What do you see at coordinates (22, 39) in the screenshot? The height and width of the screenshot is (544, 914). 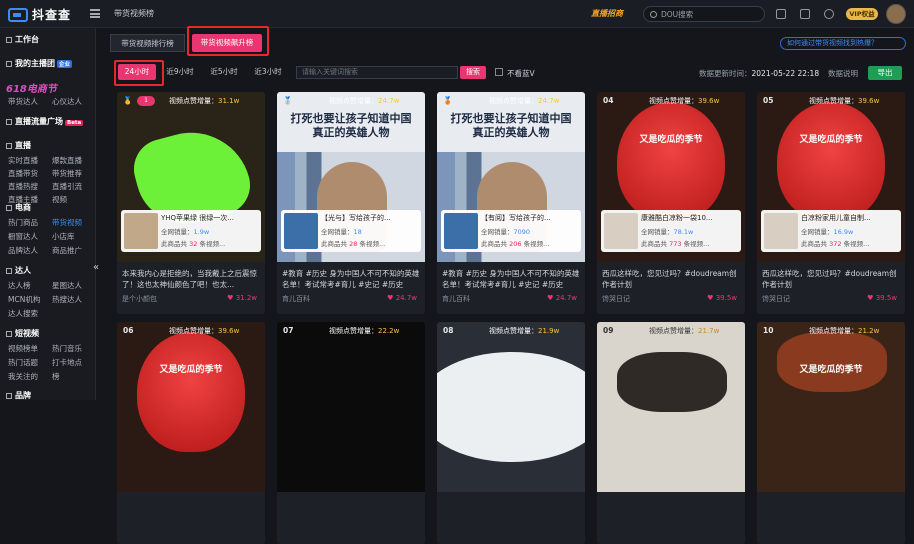 I see `sidebar-item-workbench: 工作台` at bounding box center [22, 39].